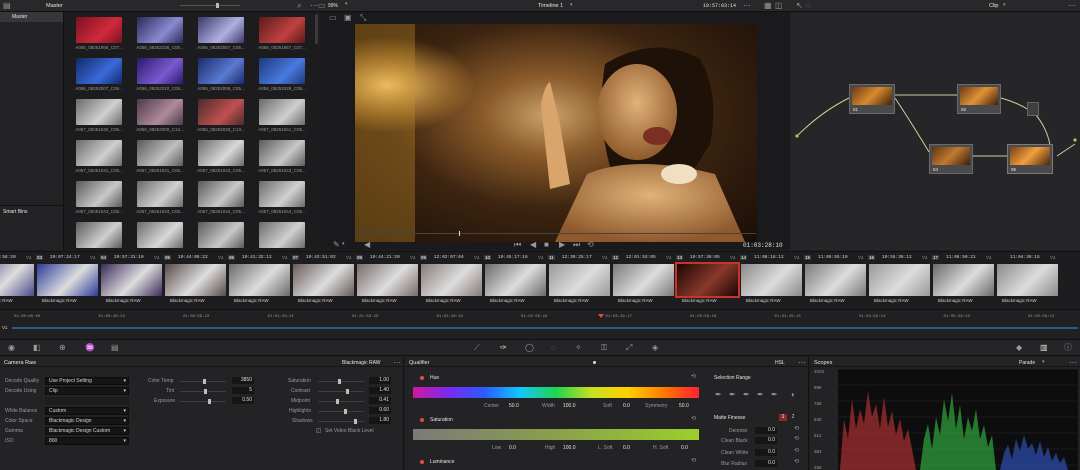 This screenshot has height=470, width=1080. Describe the element at coordinates (808, 6) in the screenshot. I see `node-editor-view-icon: ◌` at that location.